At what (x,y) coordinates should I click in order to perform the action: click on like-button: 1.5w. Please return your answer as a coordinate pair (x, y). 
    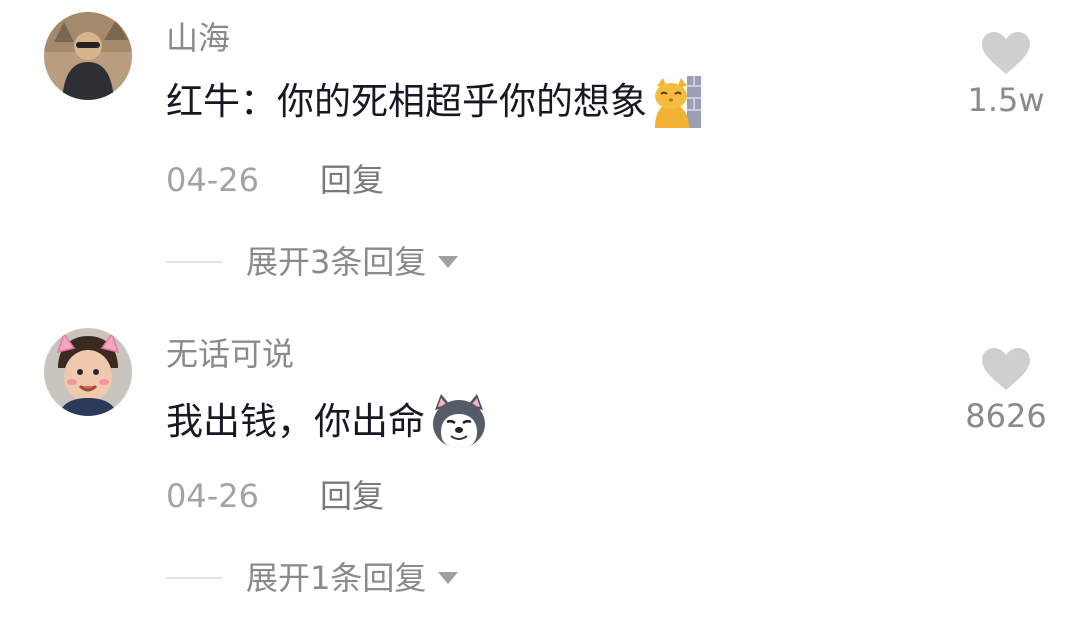
    Looking at the image, I should click on (1006, 75).